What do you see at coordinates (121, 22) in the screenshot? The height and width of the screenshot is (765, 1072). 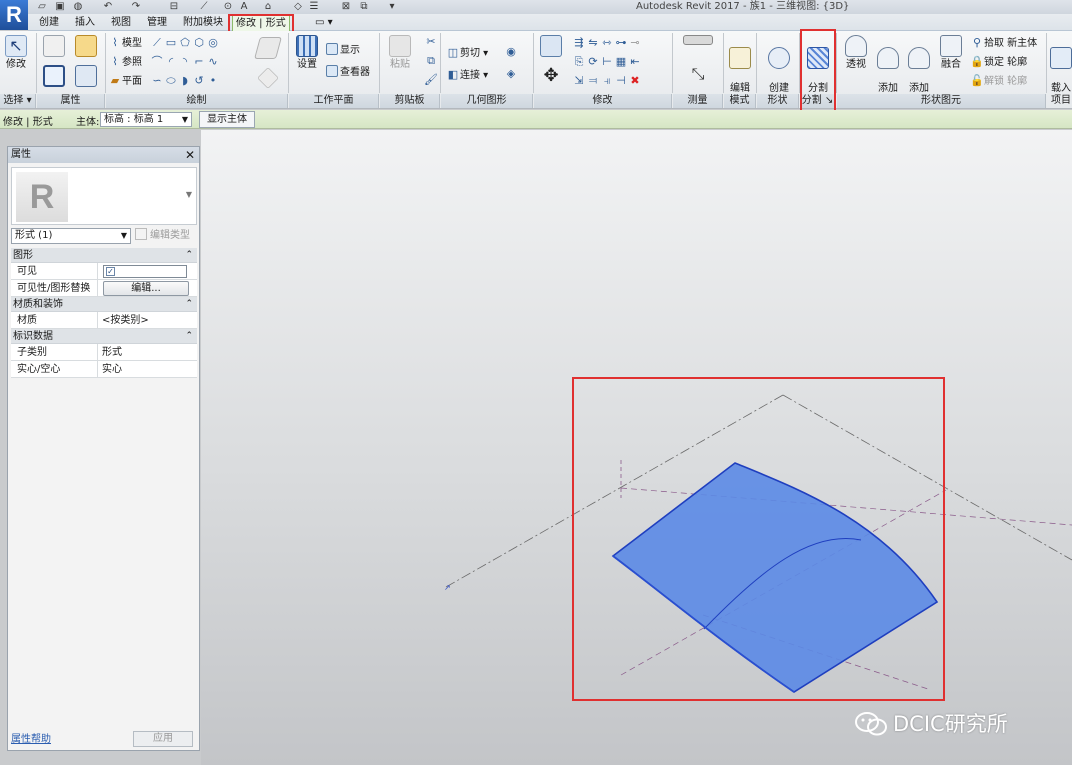 I see `tab-view: 视图` at bounding box center [121, 22].